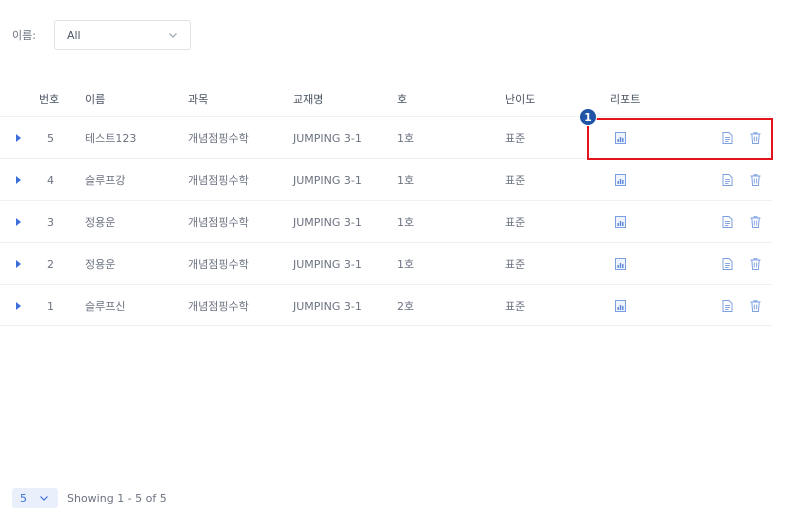 This screenshot has height=529, width=795. I want to click on header-ho: 호, so click(402, 99).